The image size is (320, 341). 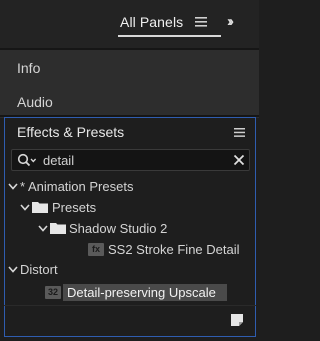 What do you see at coordinates (169, 36) in the screenshot?
I see `active-tab-underline` at bounding box center [169, 36].